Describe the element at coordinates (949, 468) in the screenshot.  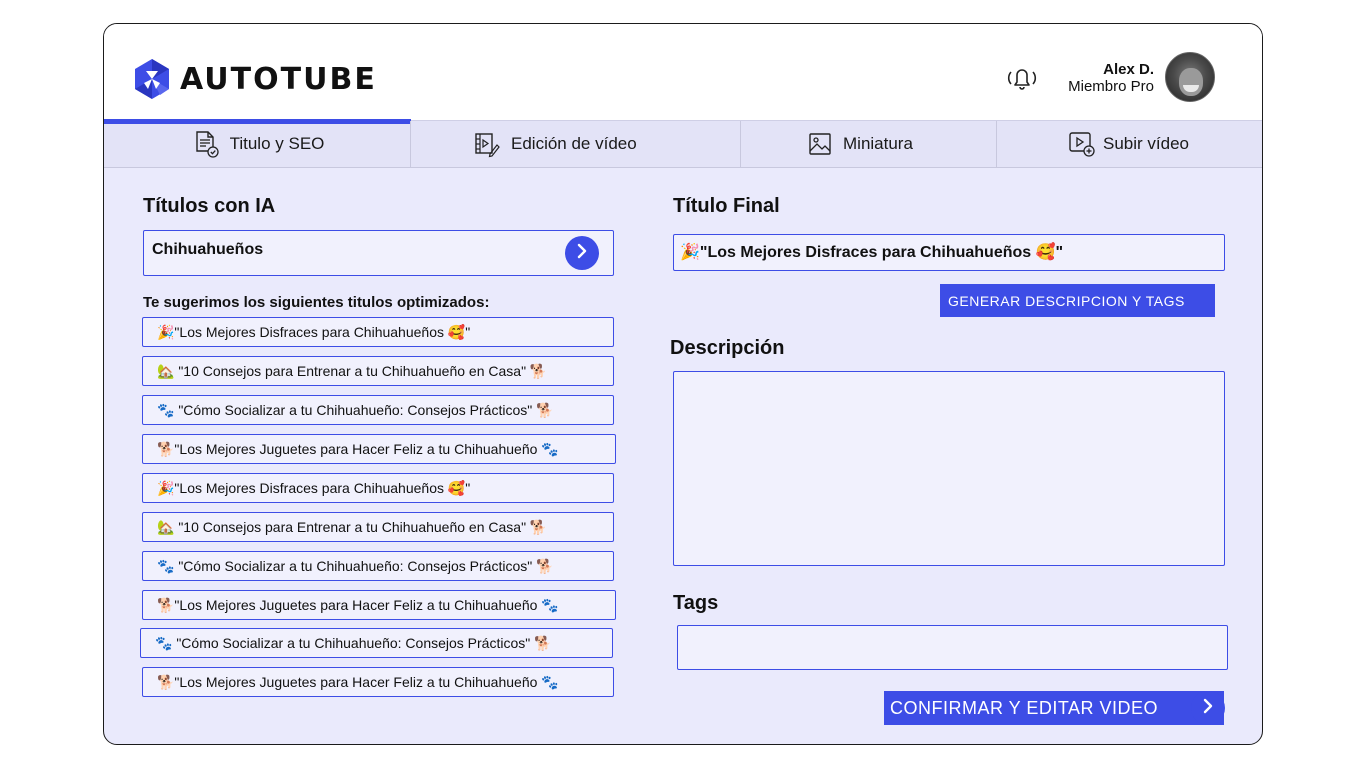
I see `description-textarea` at that location.